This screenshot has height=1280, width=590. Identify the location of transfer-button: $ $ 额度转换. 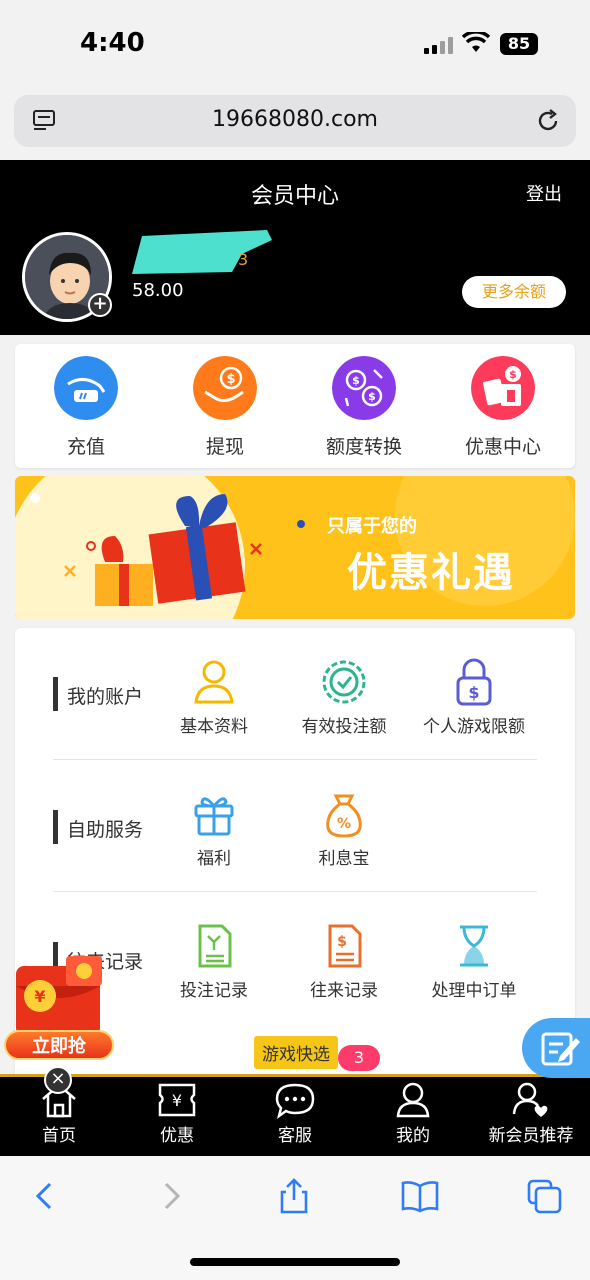
(364, 407).